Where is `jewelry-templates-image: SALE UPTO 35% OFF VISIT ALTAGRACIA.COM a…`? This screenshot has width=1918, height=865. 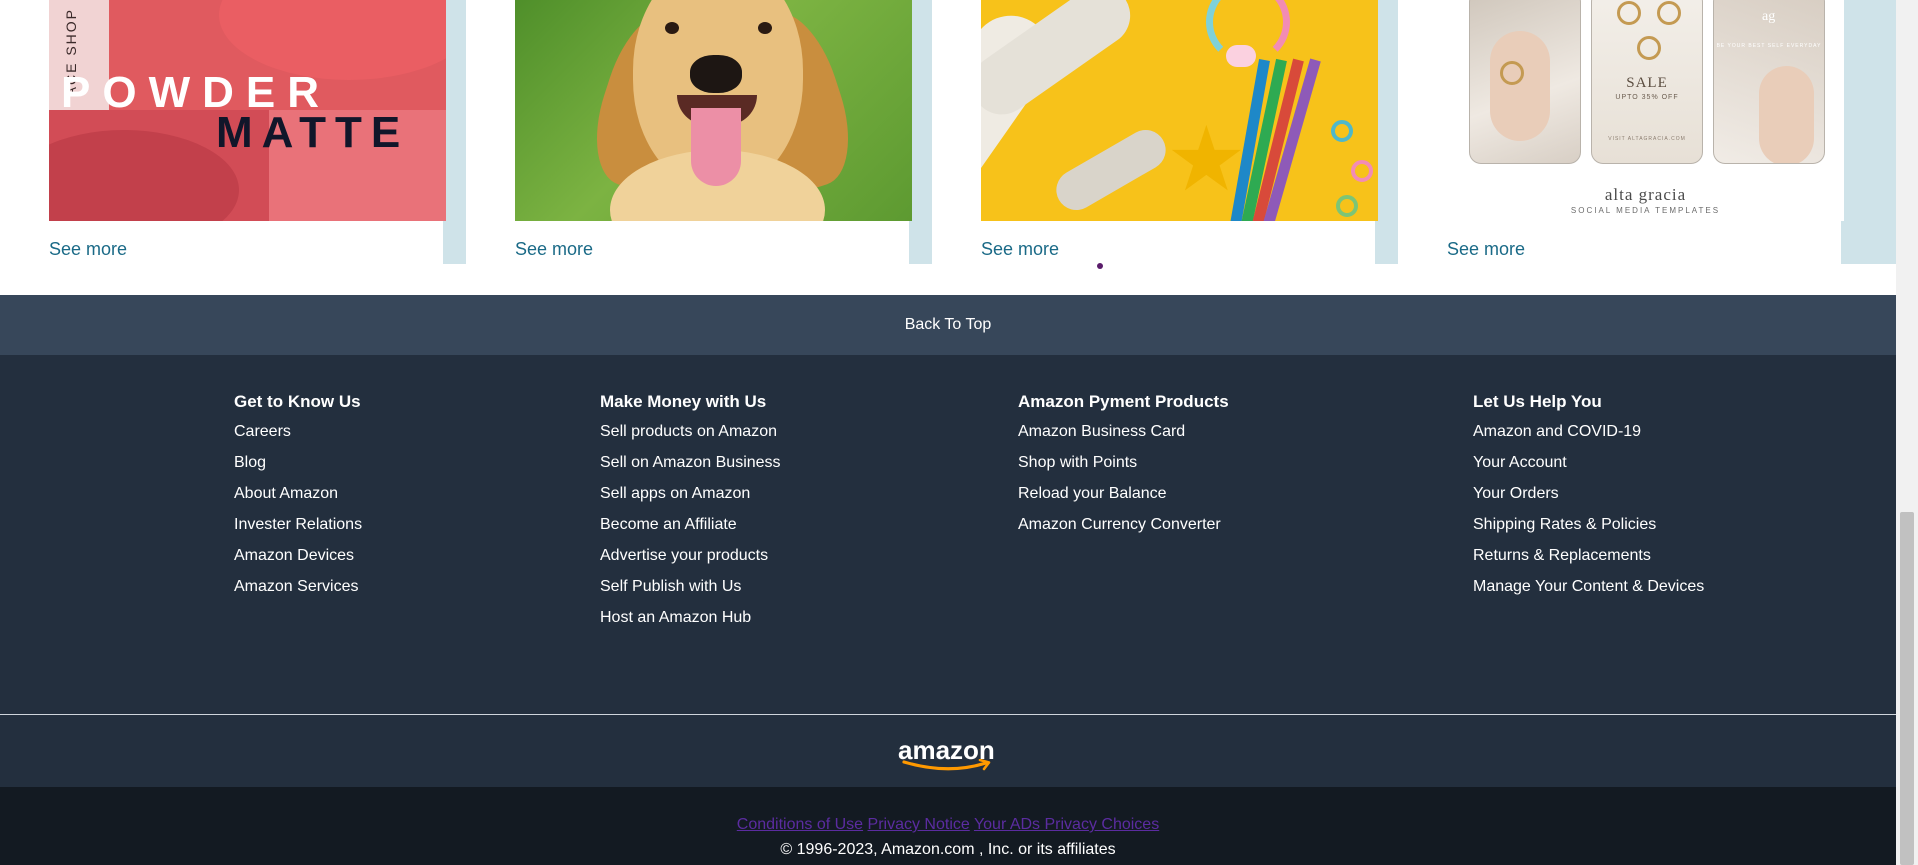 jewelry-templates-image: SALE UPTO 35% OFF VISIT ALTAGRACIA.COM a… is located at coordinates (1645, 110).